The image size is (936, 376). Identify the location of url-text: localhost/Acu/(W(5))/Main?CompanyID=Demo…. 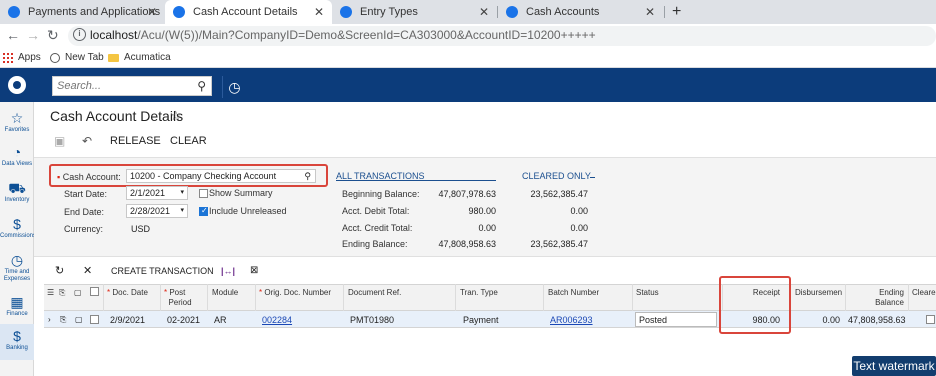
(343, 35).